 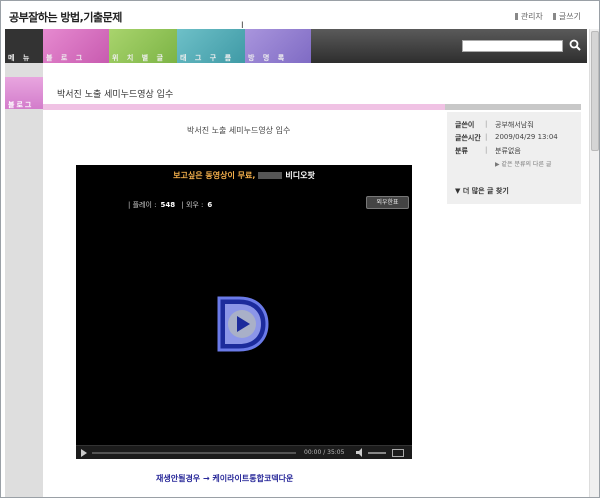 I want to click on scroll-thumb, so click(x=595, y=91).